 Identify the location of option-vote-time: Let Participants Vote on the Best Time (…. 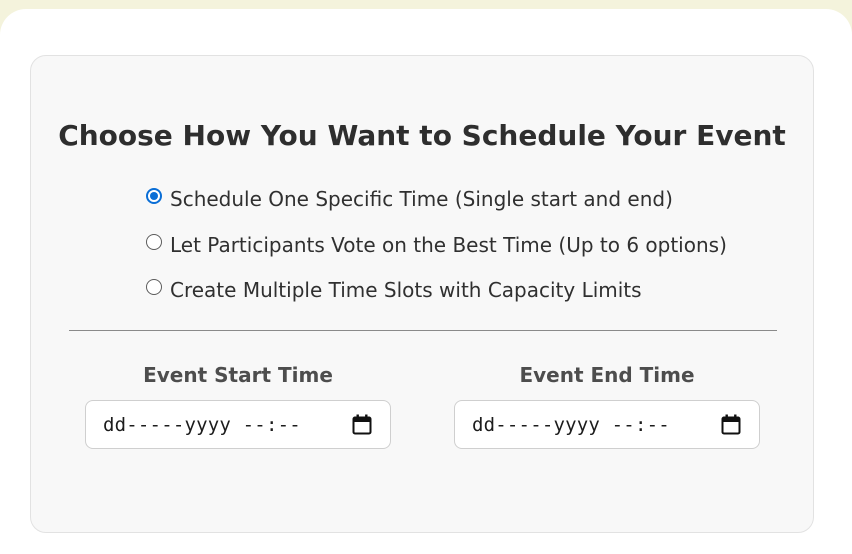
(436, 245).